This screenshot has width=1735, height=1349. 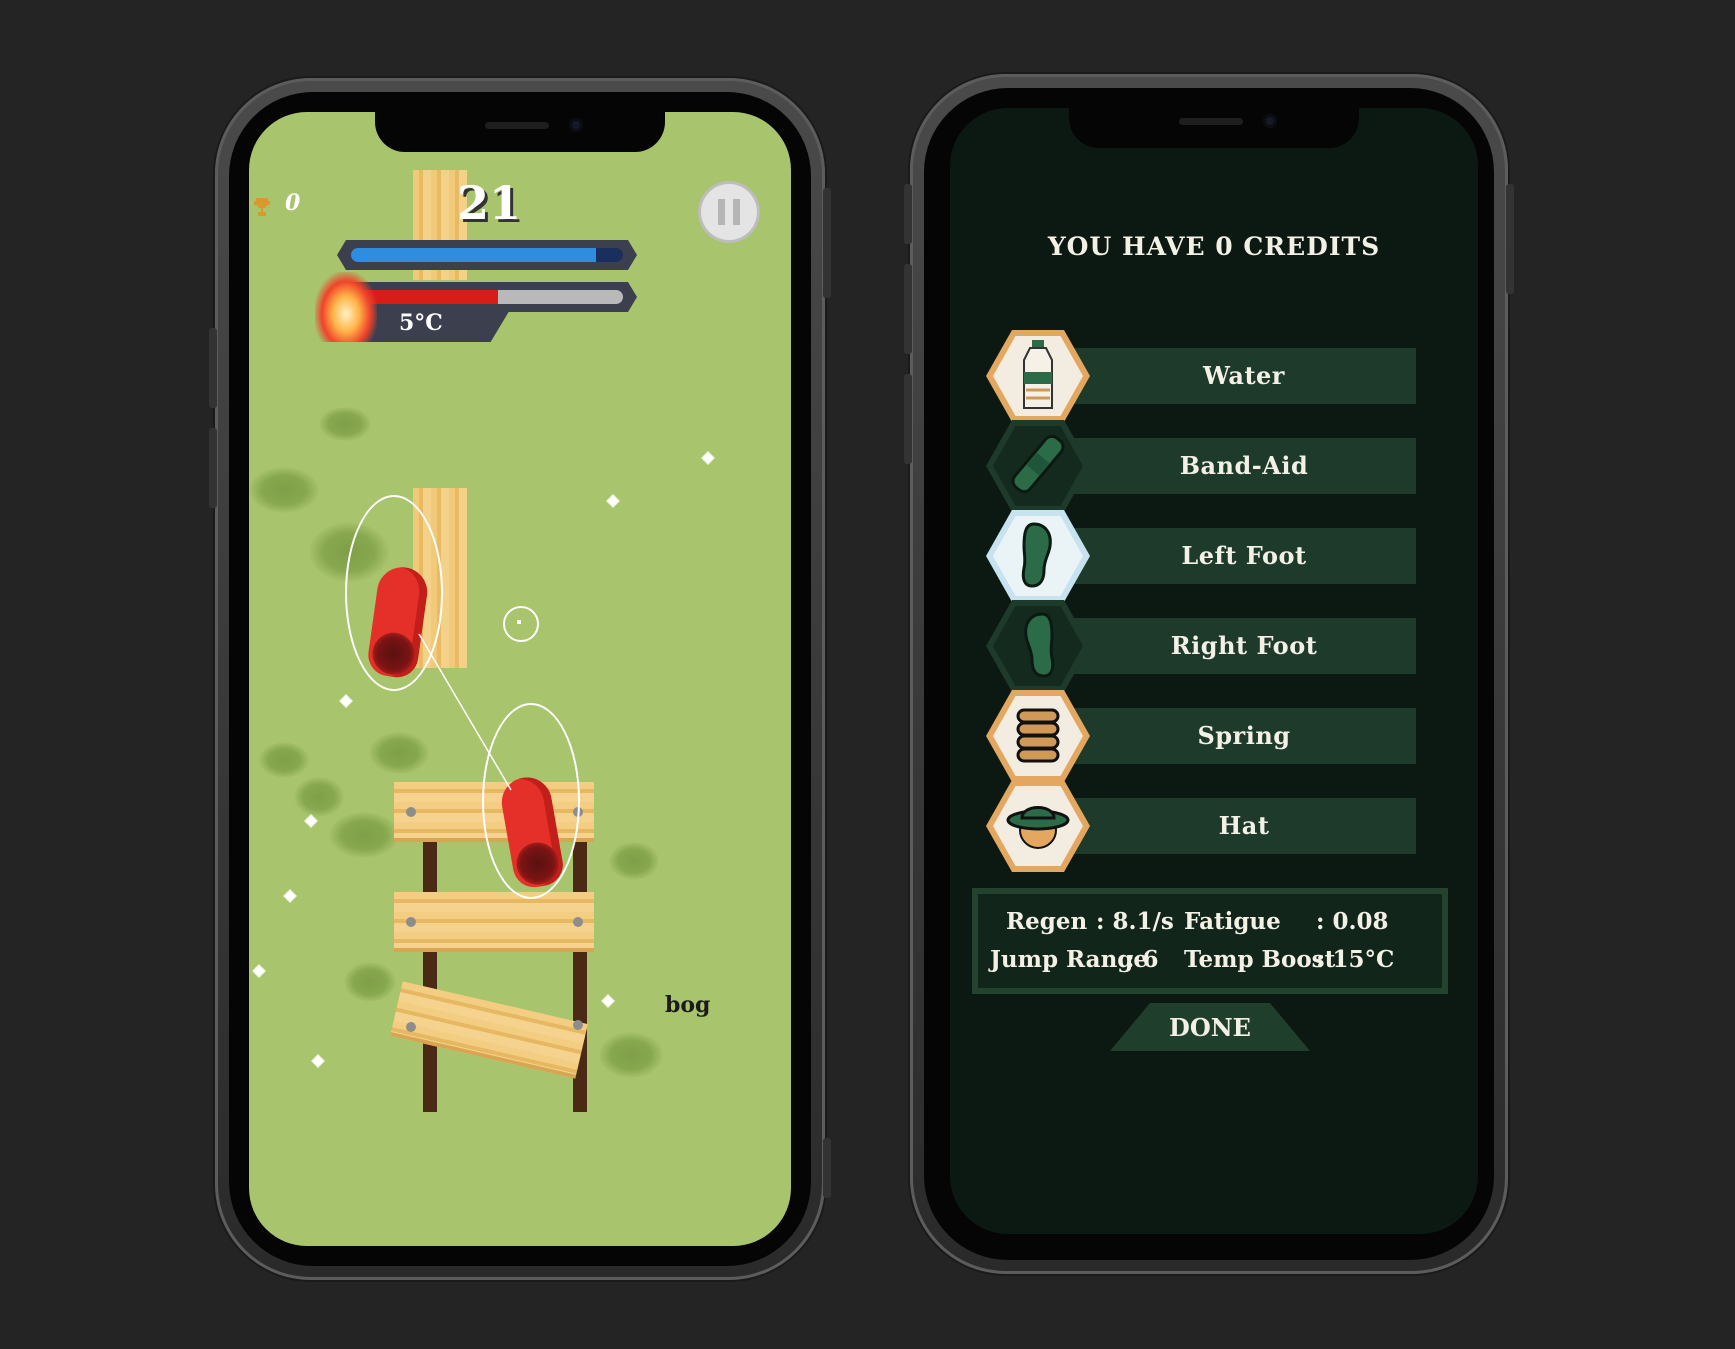 What do you see at coordinates (1352, 921) in the screenshot?
I see `fatigue-value: : 0.08` at bounding box center [1352, 921].